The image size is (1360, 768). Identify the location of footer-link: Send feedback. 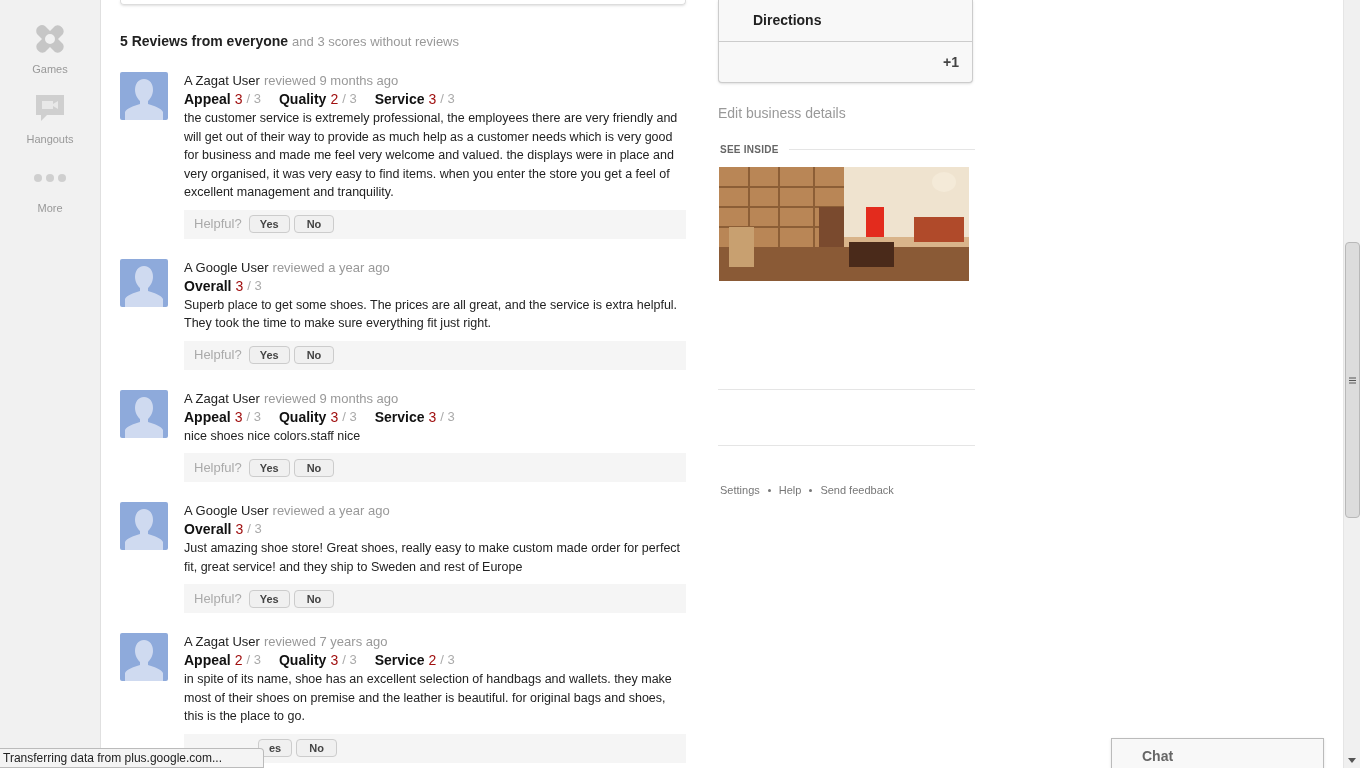
(857, 490).